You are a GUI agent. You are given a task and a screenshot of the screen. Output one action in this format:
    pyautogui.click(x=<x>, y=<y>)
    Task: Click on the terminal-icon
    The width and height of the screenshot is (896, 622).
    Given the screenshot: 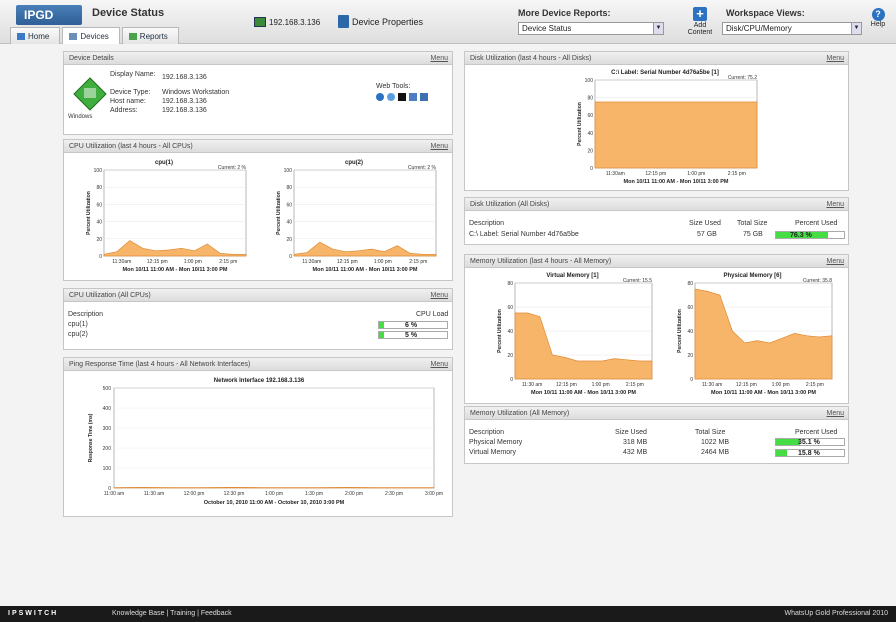 What is the action you would take?
    pyautogui.click(x=402, y=97)
    